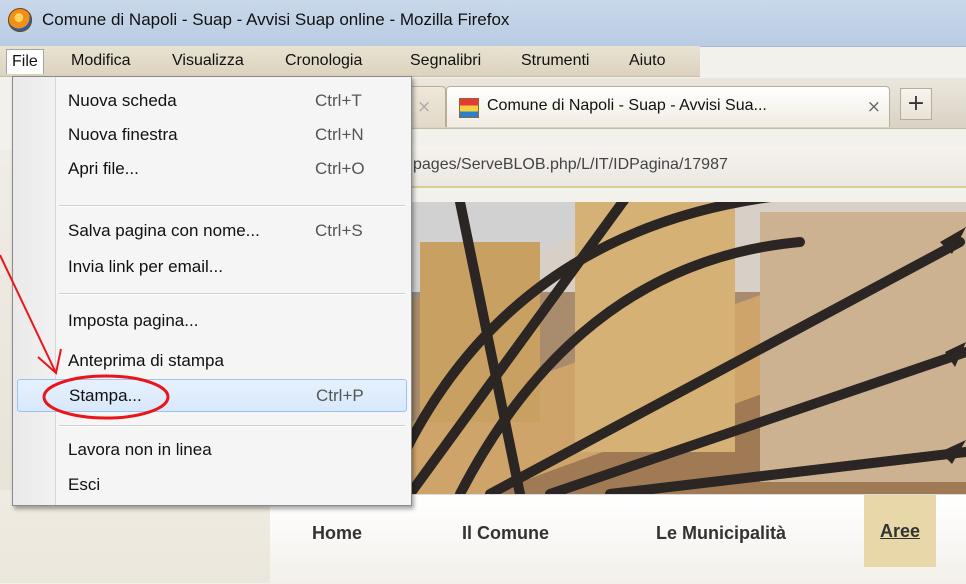  What do you see at coordinates (721, 533) in the screenshot?
I see `nav-le-municipalita: Le Municipalità` at bounding box center [721, 533].